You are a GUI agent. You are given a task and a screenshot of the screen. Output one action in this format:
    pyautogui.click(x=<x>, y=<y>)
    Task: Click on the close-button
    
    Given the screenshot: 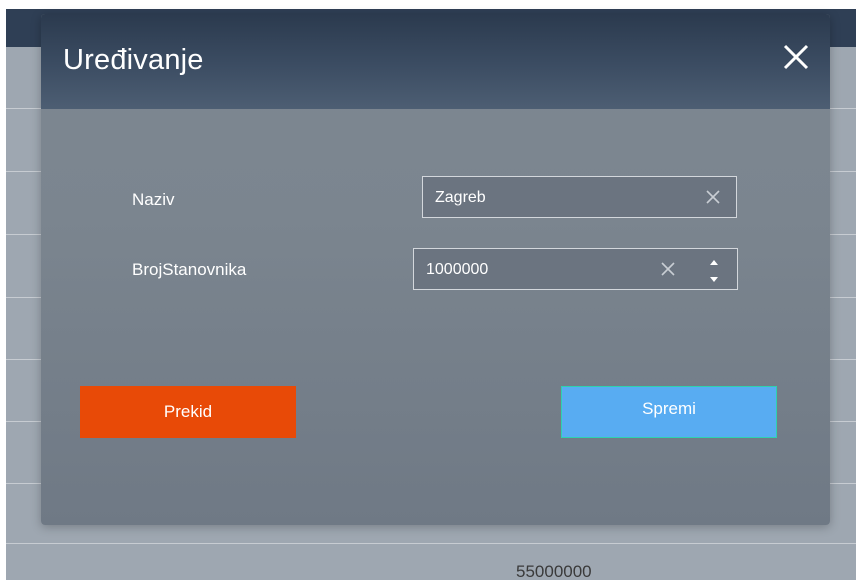 What is the action you would take?
    pyautogui.click(x=796, y=57)
    